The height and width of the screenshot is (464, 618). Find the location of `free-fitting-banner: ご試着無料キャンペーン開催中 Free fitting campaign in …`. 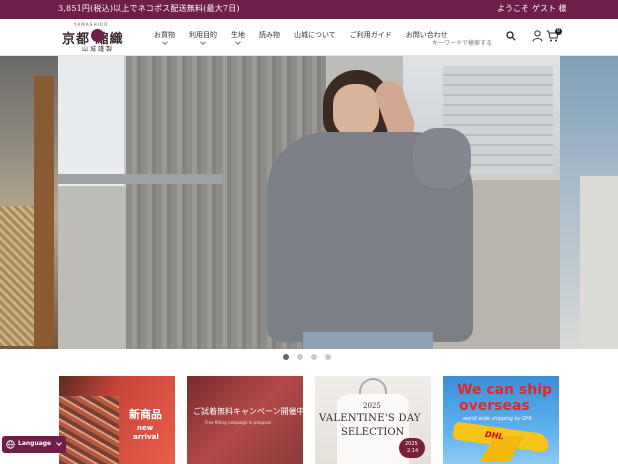

free-fitting-banner: ご試着無料キャンペーン開催中 Free fitting campaign in … is located at coordinates (245, 420).